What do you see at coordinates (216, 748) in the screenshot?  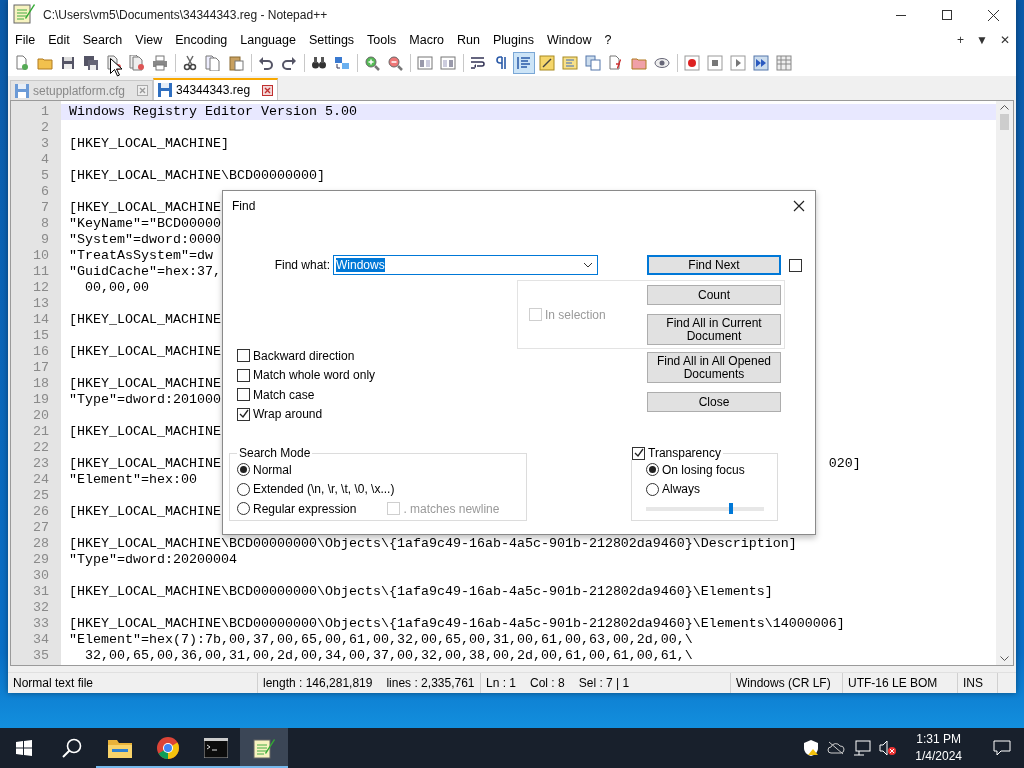 I see `terminal-icon` at bounding box center [216, 748].